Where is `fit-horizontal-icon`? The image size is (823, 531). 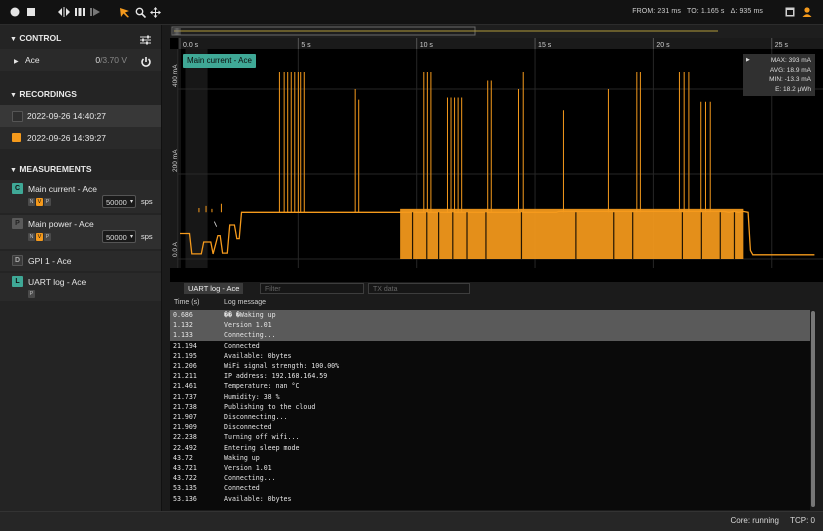 fit-horizontal-icon is located at coordinates (64, 12).